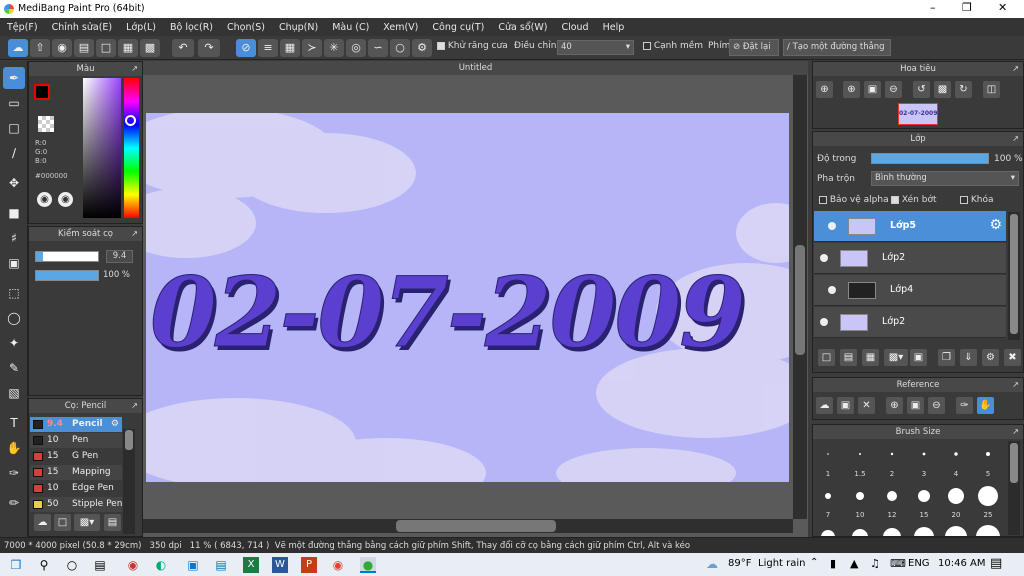  What do you see at coordinates (910, 226) in the screenshot?
I see `layer-row-lop5: Lớp5 ⚙` at bounding box center [910, 226].